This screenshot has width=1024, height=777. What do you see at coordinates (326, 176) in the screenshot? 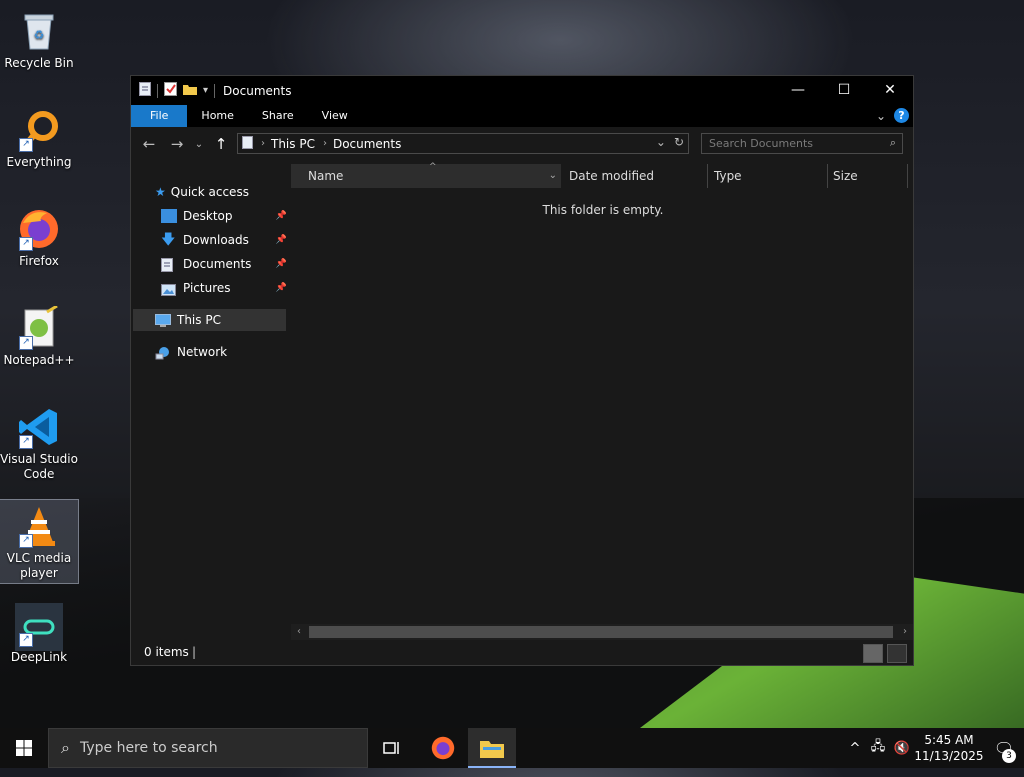
I see `column-label: Name` at bounding box center [326, 176].